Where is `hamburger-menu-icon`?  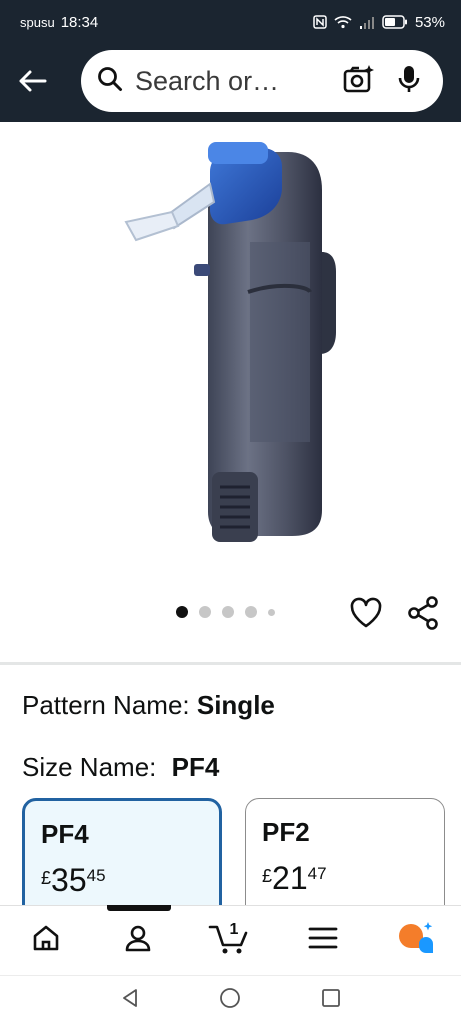 hamburger-menu-icon is located at coordinates (323, 940).